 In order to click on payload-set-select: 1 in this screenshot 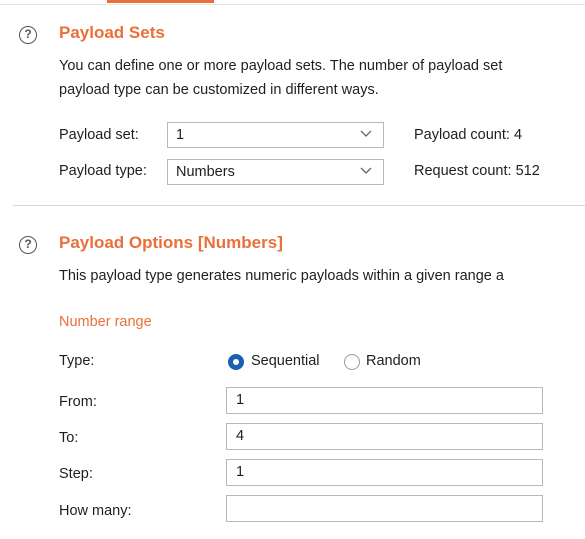, I will do `click(275, 135)`.